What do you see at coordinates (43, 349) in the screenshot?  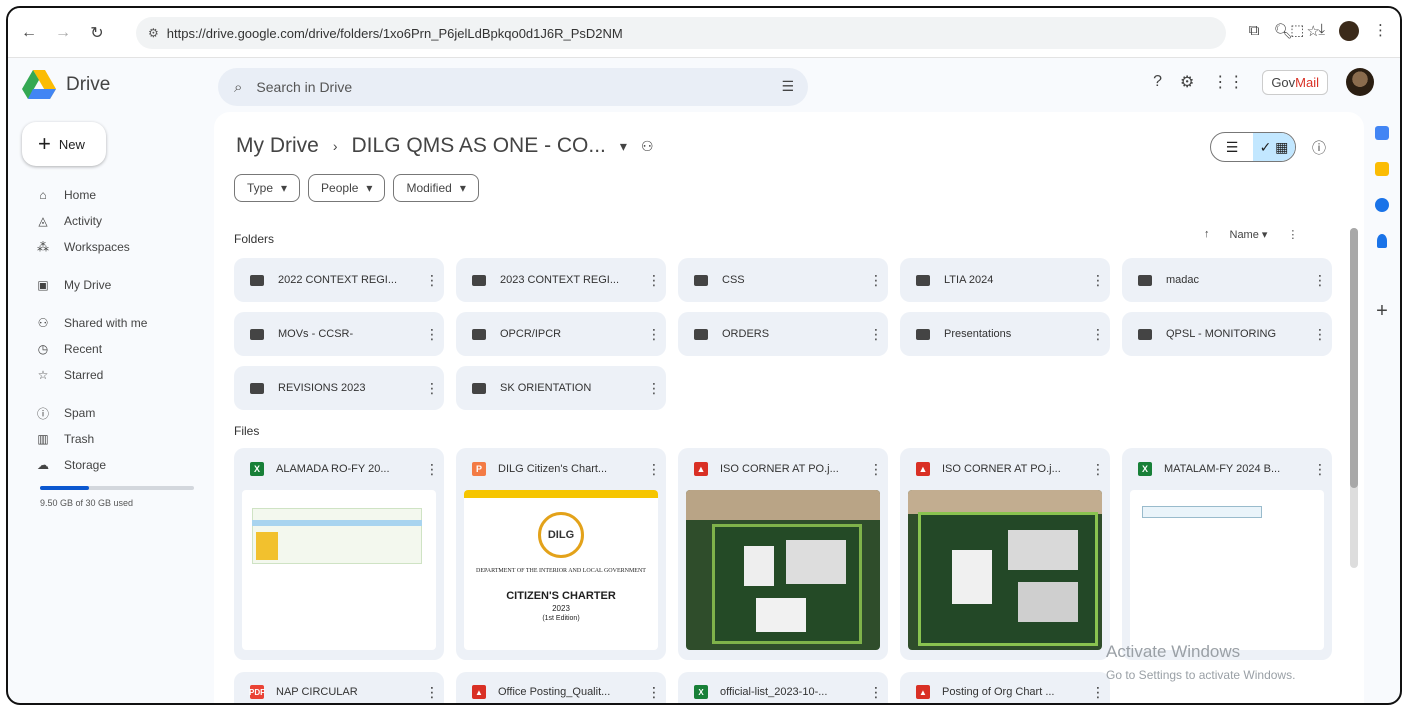 I see `clock-icon: ◷` at bounding box center [43, 349].